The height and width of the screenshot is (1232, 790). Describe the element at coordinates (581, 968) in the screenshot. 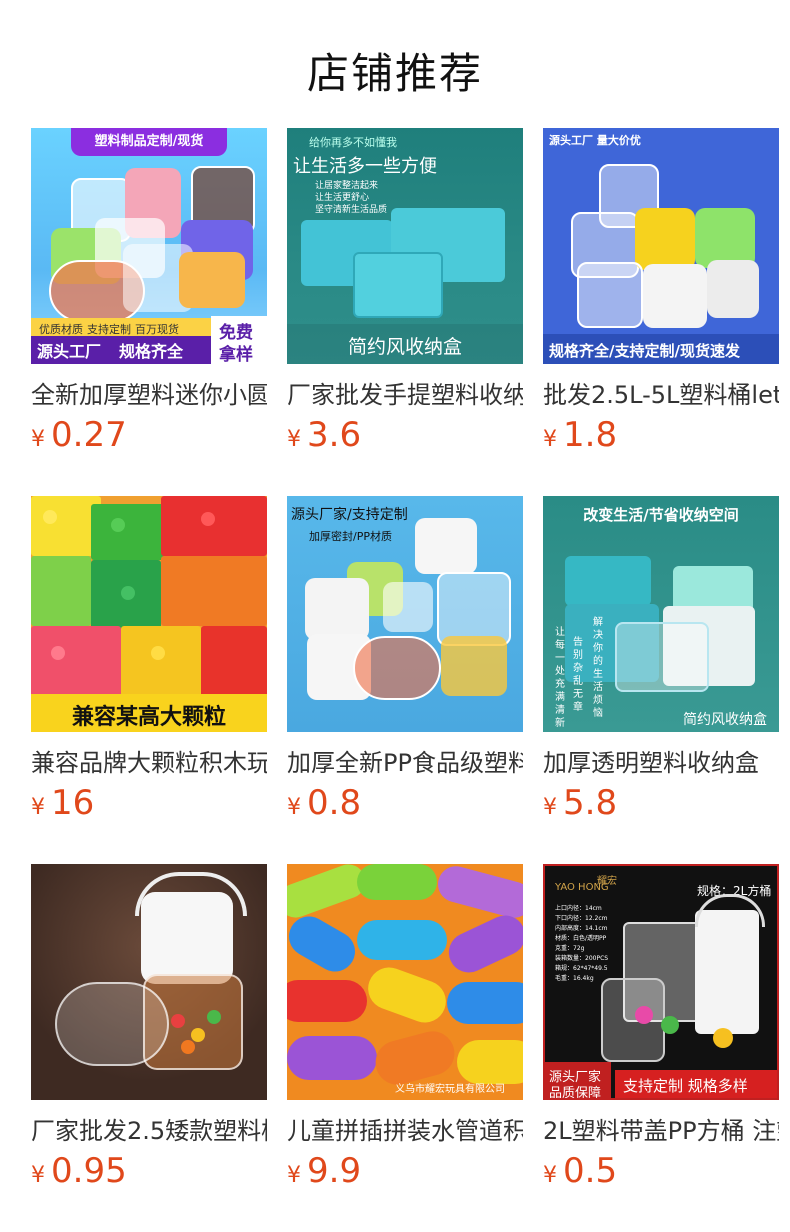

I see `spec-line: 箱规：62*47*49.5` at that location.